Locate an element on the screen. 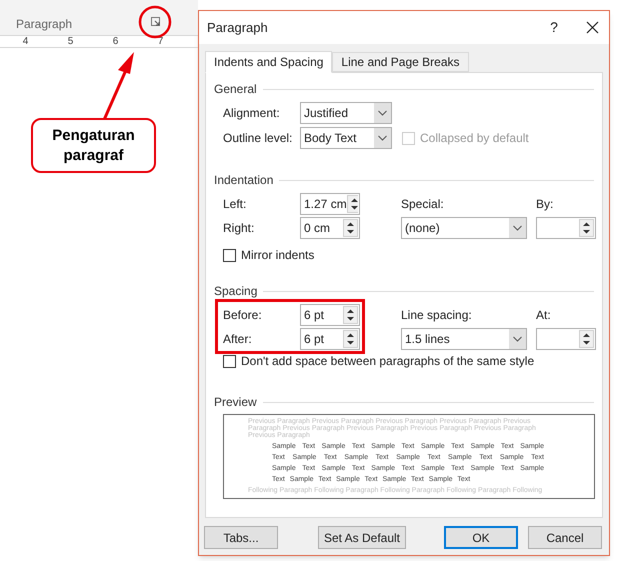  section-heading: General is located at coordinates (235, 89).